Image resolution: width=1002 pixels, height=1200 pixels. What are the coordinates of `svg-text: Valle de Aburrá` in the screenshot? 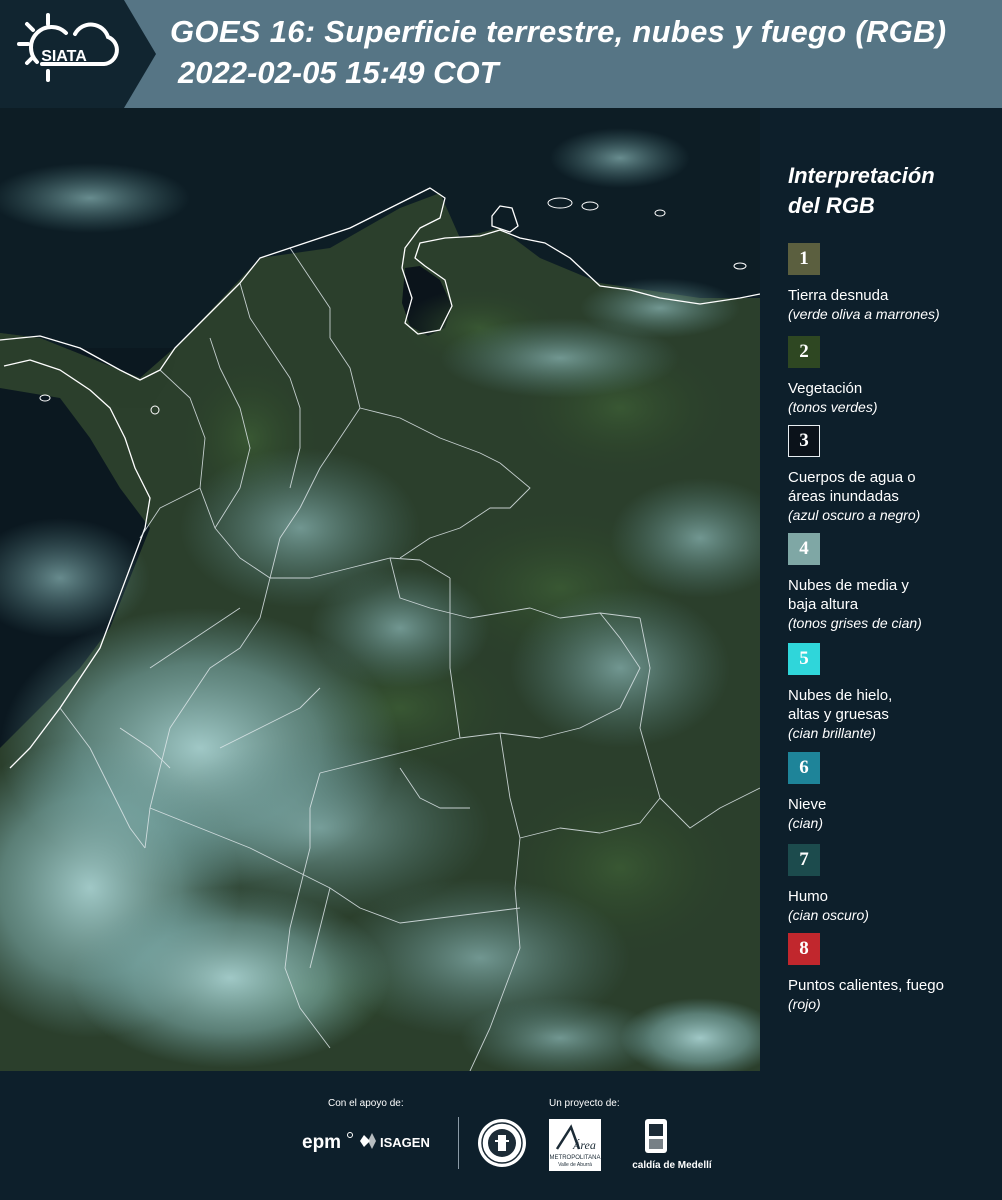 It's located at (575, 1165).